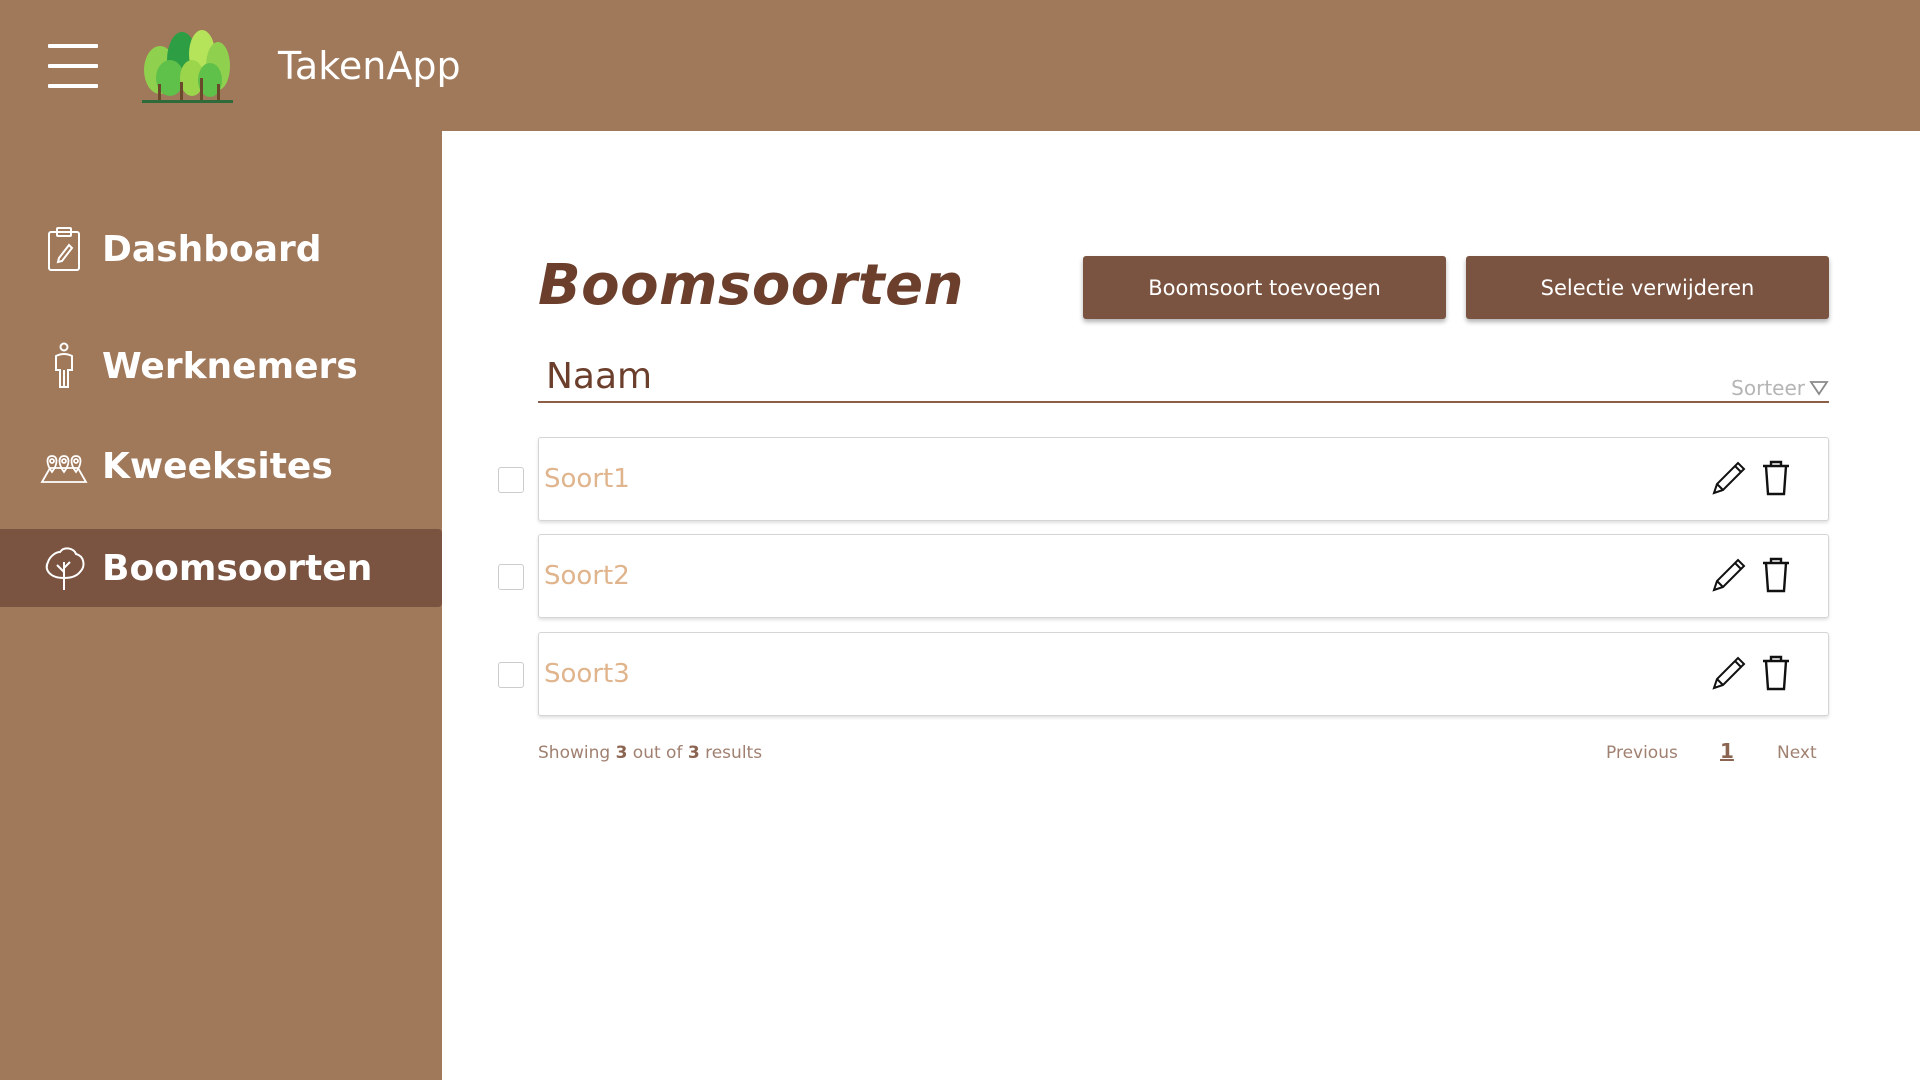 The image size is (1920, 1080). What do you see at coordinates (187, 66) in the screenshot?
I see `trees-logo` at bounding box center [187, 66].